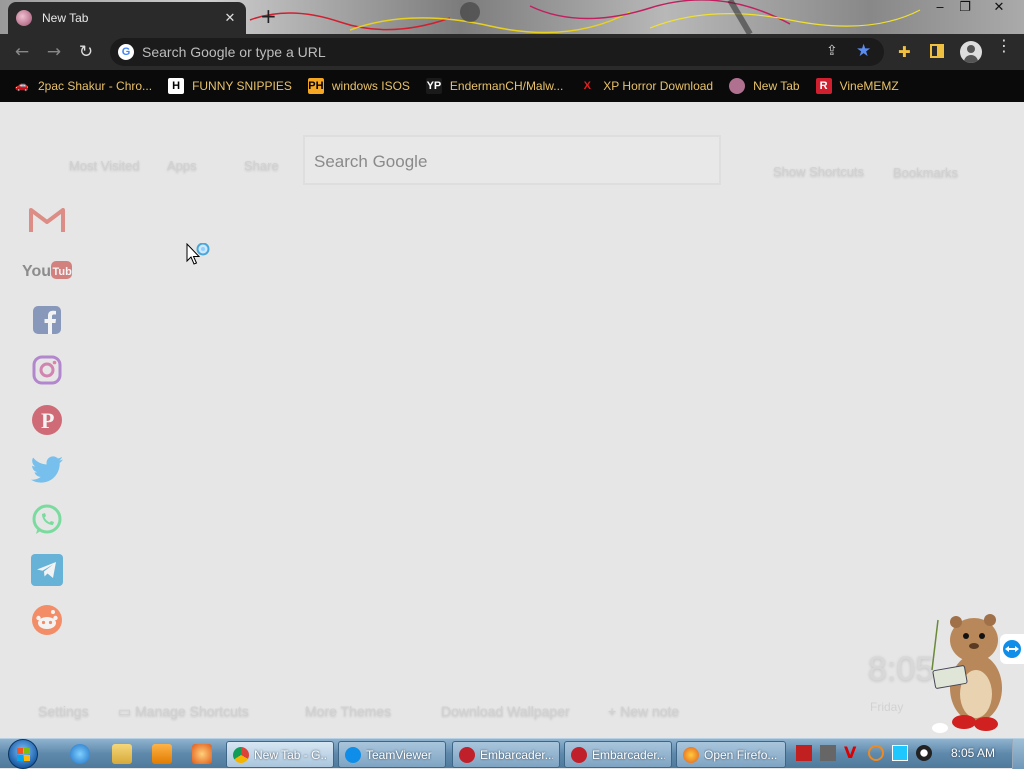 The image size is (1024, 769). What do you see at coordinates (587, 86) in the screenshot?
I see `x-logo-icon: X` at bounding box center [587, 86].